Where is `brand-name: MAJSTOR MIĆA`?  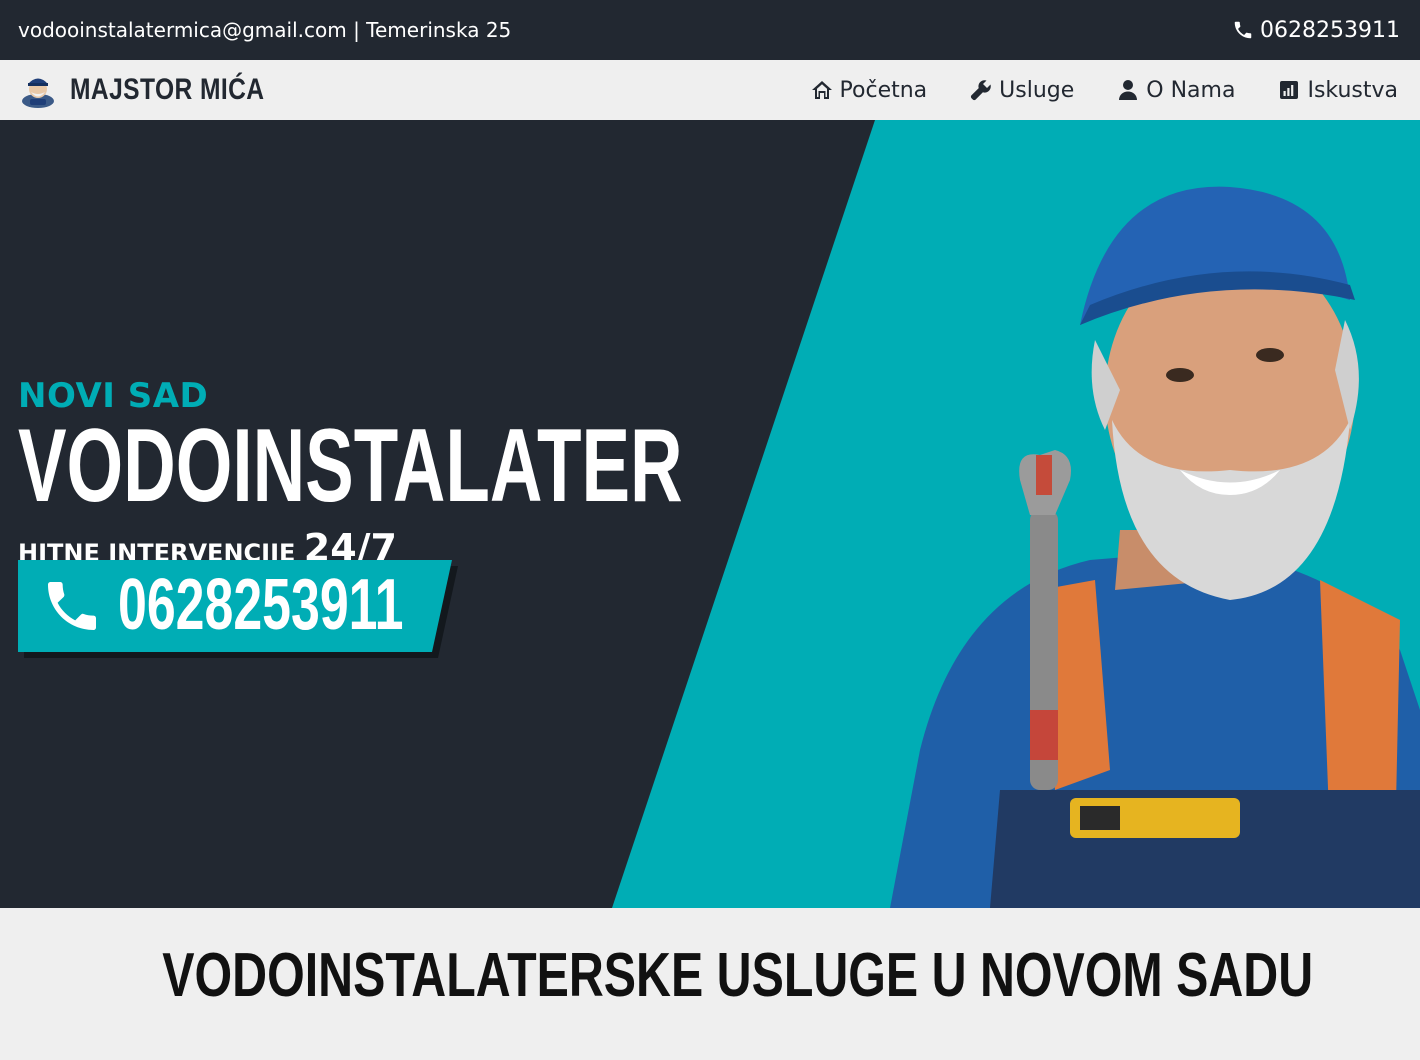 brand-name: MAJSTOR MIĆA is located at coordinates (167, 89).